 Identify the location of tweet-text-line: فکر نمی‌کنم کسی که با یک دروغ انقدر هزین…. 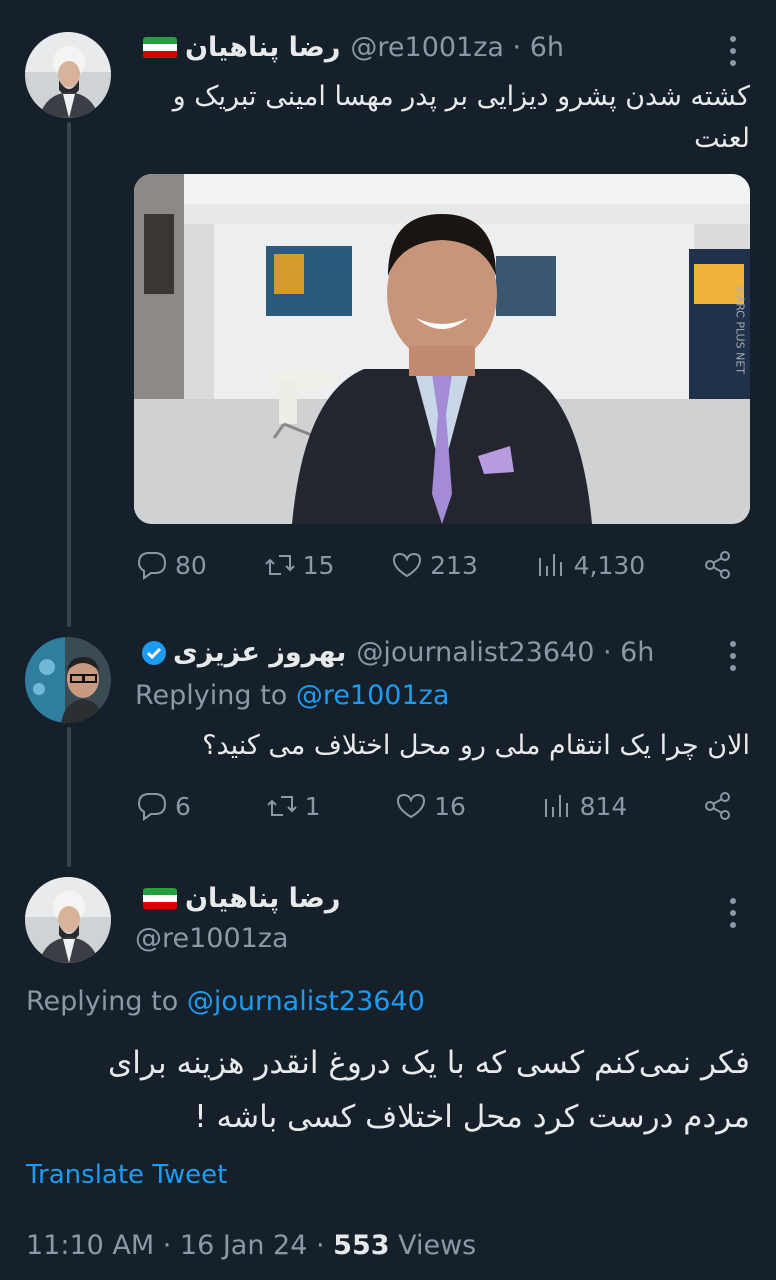
(428, 1063).